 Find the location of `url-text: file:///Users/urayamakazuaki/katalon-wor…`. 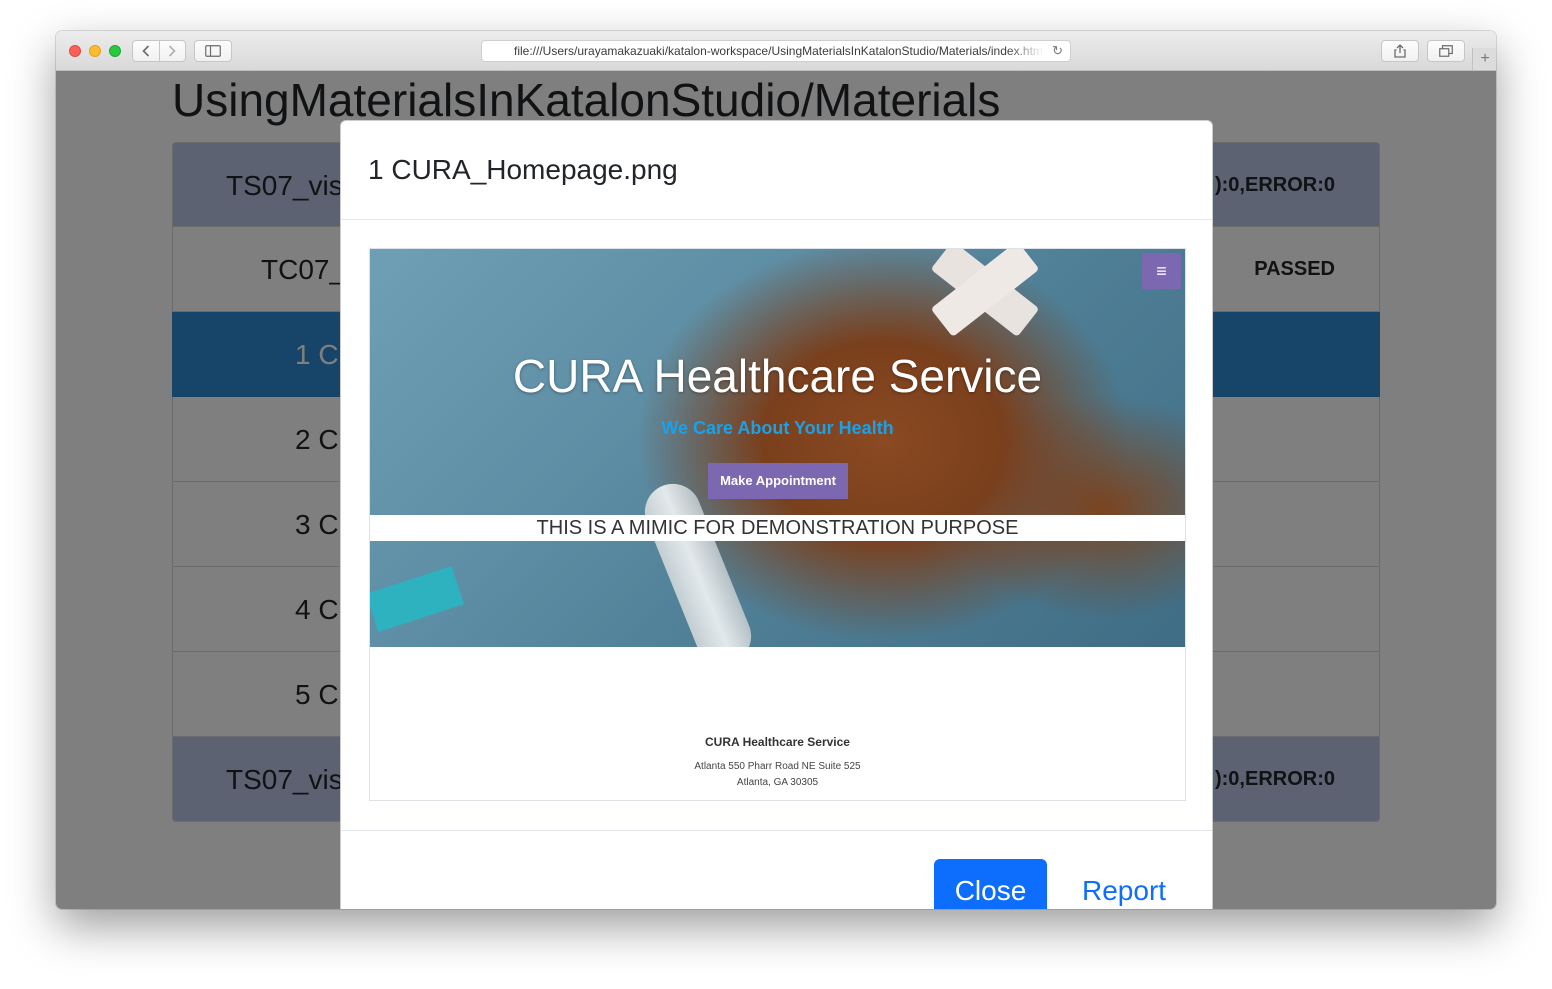

url-text: file:///Users/urayamakazuaki/katalon-wor… is located at coordinates (779, 51).